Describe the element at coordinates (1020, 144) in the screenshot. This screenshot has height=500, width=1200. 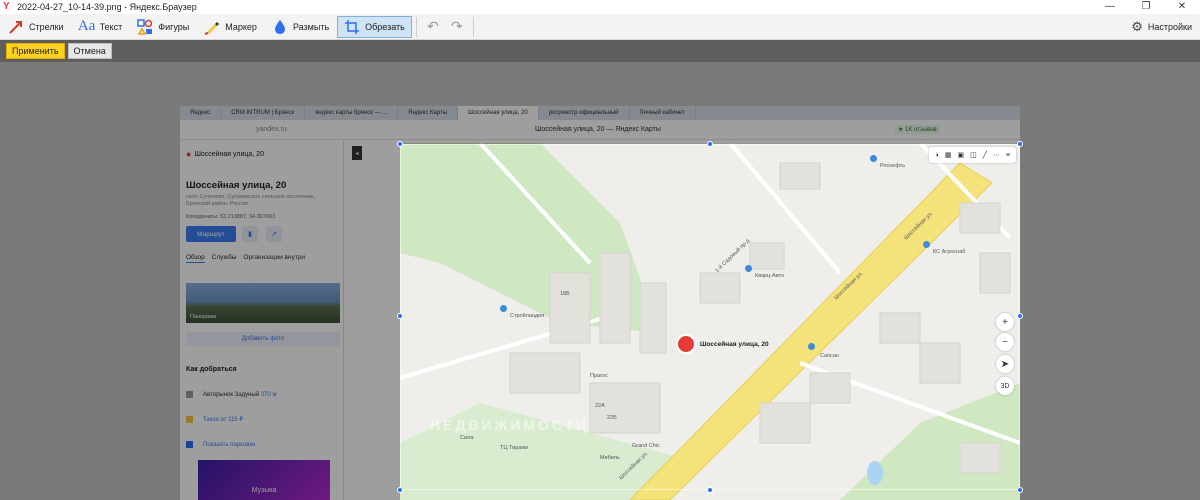
I see `crop-handle-top-right` at that location.